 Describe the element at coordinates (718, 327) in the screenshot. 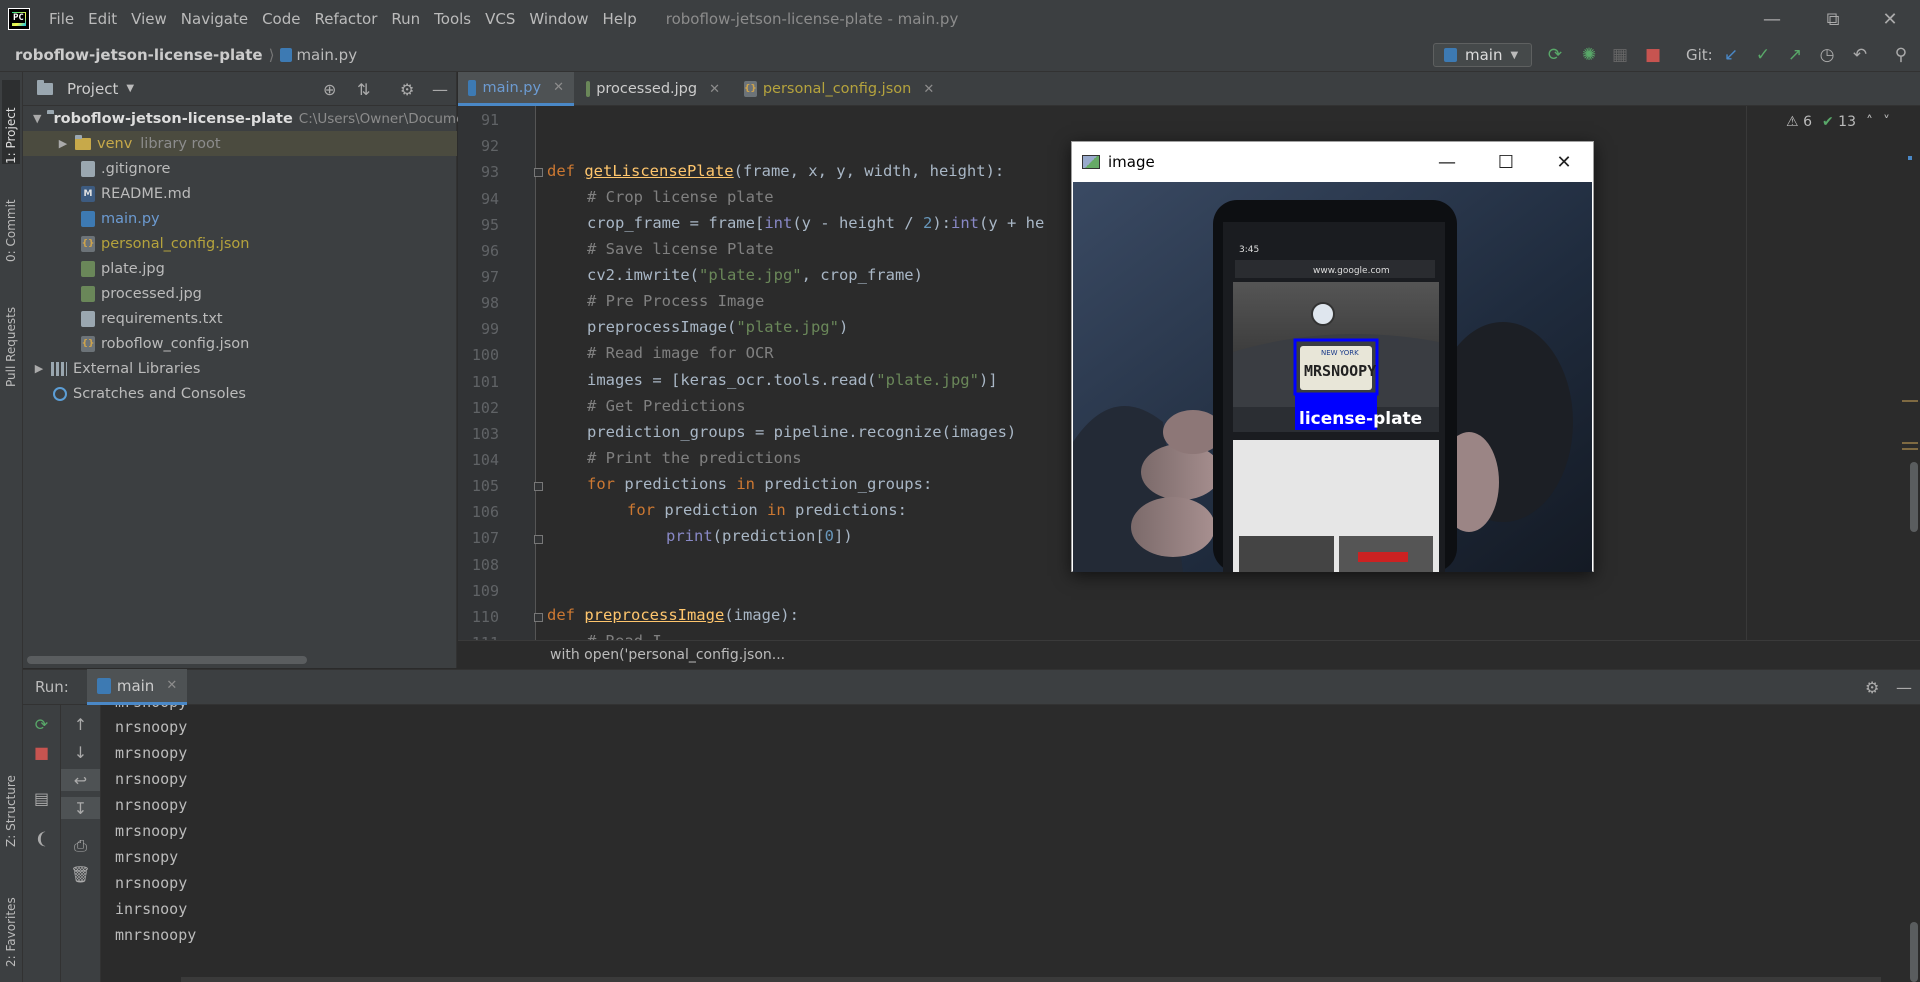

I see `code-line-99: preprocessImage("plate.jpg")` at that location.